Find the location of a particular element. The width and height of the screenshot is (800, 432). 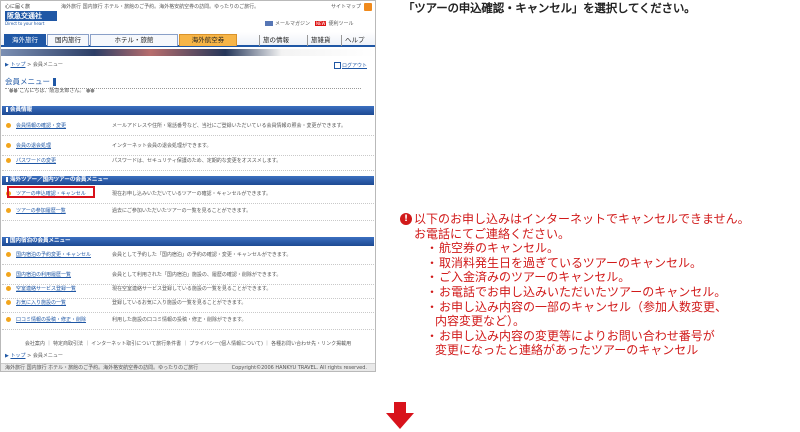

breadcrumb-bottom: ▶ トップ > 会員メニュー is located at coordinates (34, 356).